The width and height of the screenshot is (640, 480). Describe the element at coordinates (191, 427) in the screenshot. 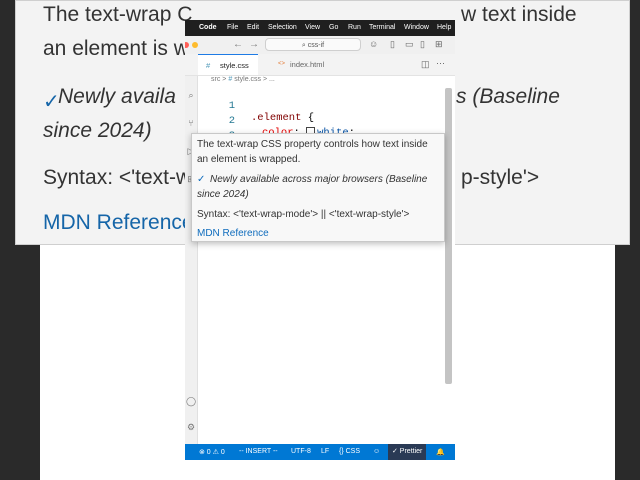

I see `settings-gear-icon: ⚙` at that location.